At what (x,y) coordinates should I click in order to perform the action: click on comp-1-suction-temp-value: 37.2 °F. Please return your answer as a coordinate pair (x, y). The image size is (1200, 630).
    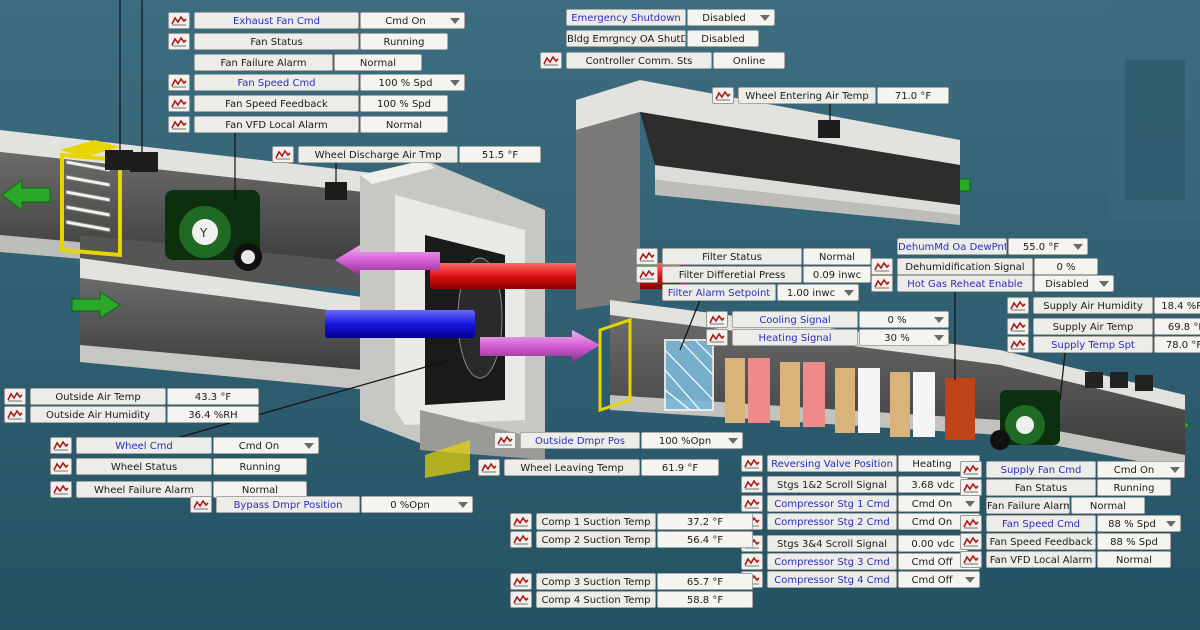
    Looking at the image, I should click on (705, 521).